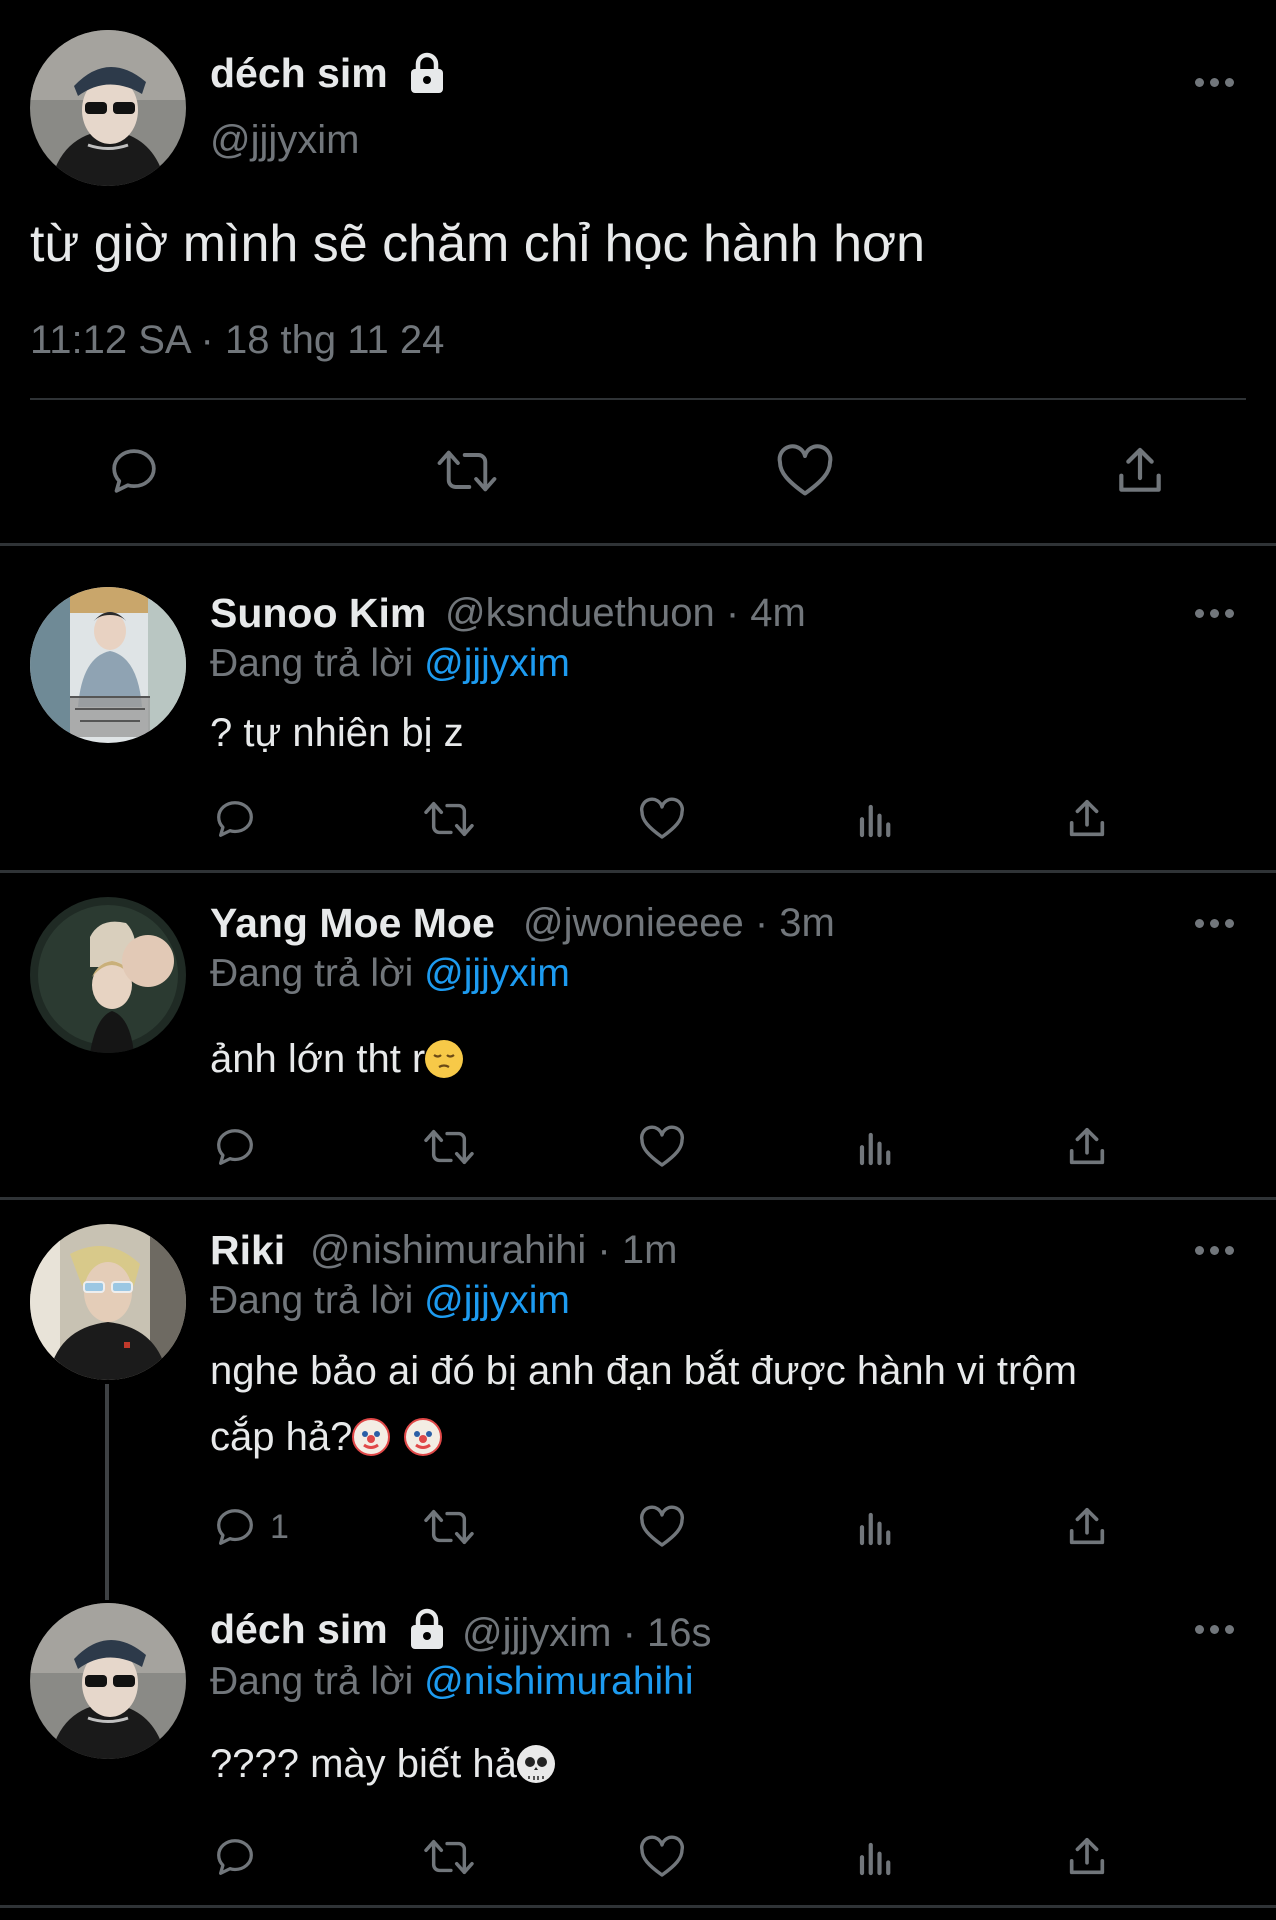 The height and width of the screenshot is (1920, 1276). I want to click on reply-display-name: déch sim, so click(299, 1629).